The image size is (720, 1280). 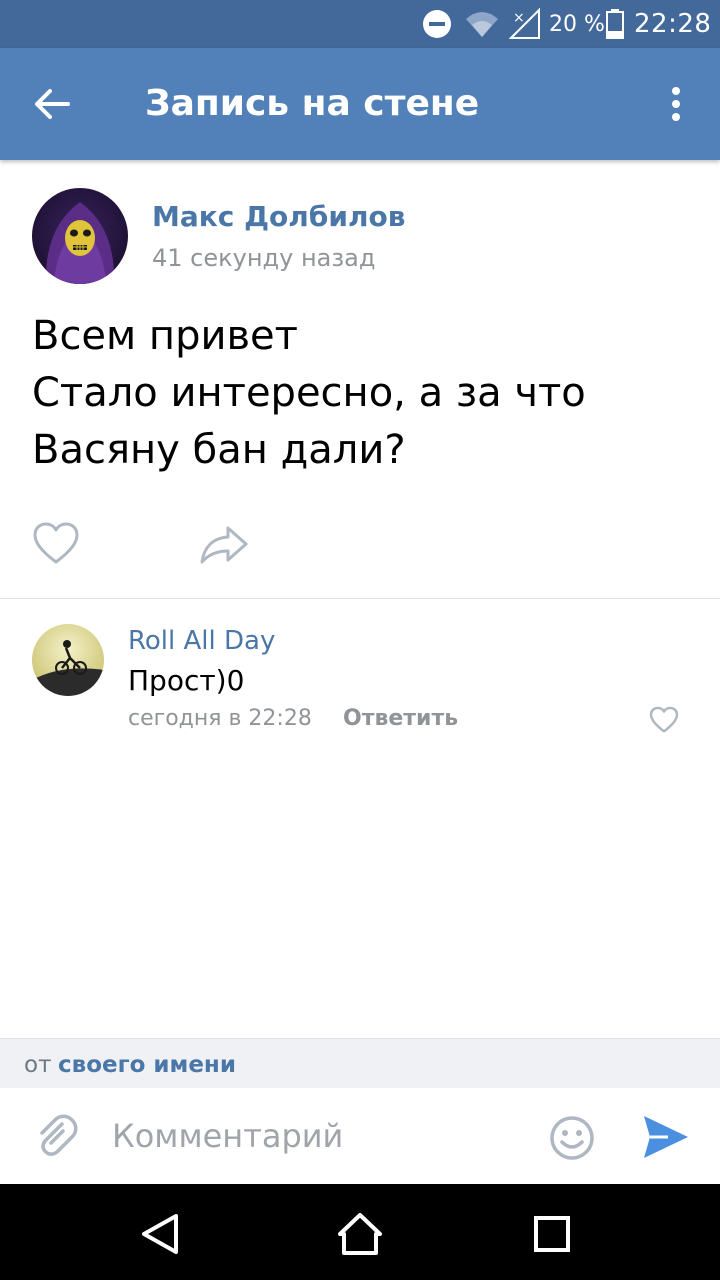 I want to click on nav-back-icon, so click(x=160, y=1234).